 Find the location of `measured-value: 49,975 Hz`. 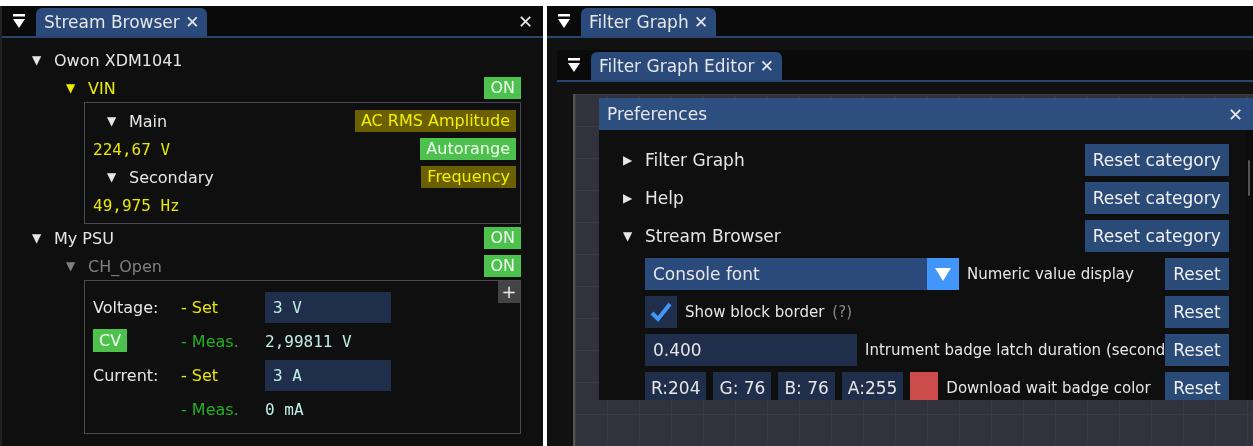

measured-value: 49,975 Hz is located at coordinates (136, 205).